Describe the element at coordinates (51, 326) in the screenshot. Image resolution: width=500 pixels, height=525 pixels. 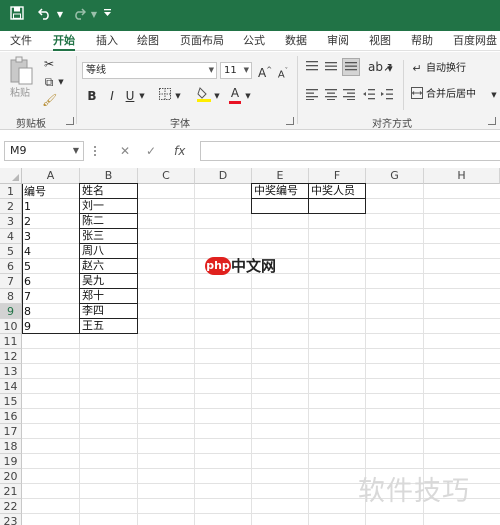
I see `cell-a10: 9` at that location.